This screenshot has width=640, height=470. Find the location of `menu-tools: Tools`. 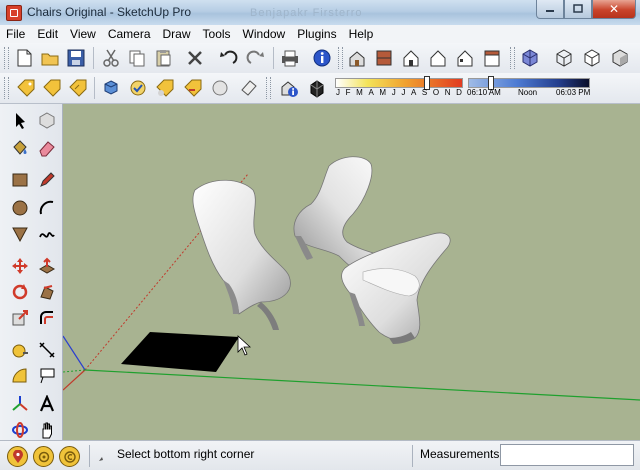

menu-tools: Tools is located at coordinates (217, 34).